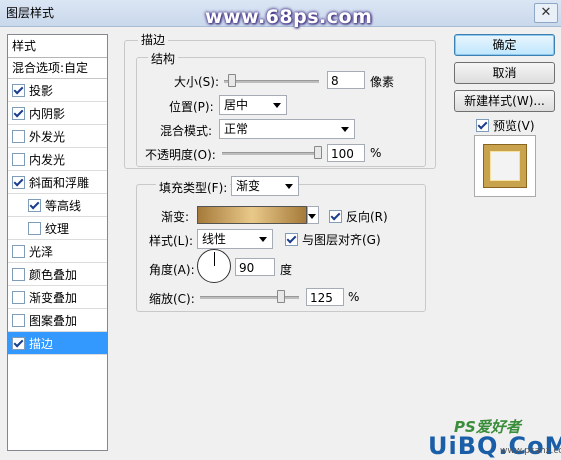 The image size is (561, 460). Describe the element at coordinates (236, 129) in the screenshot. I see `blend-mode-select-value: 正常` at that location.